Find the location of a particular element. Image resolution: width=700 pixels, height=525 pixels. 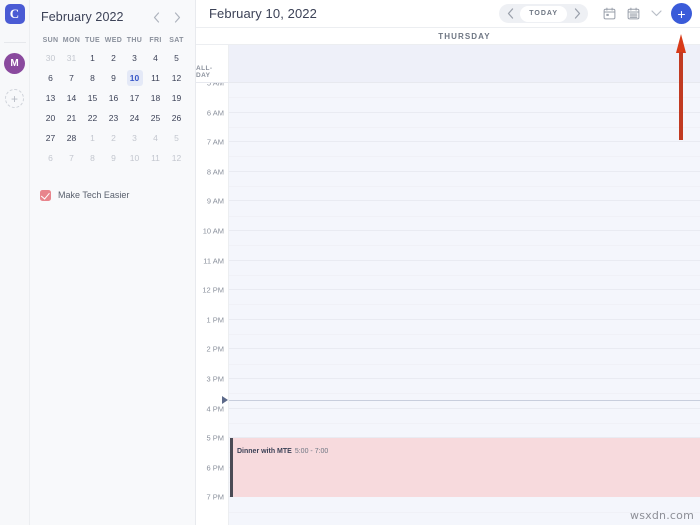

mini-calendar-day-number: 18 is located at coordinates (155, 98).